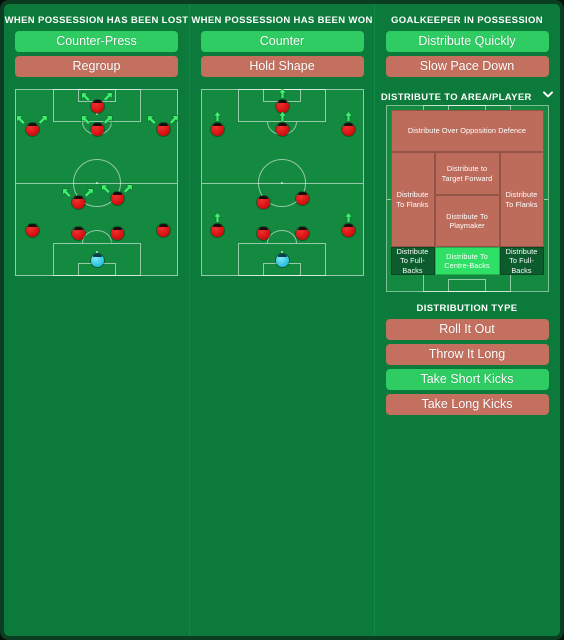  Describe the element at coordinates (96, 20) in the screenshot. I see `section-title-possession-lost: WHEN POSSESSION HAS BEEN LOST` at that location.